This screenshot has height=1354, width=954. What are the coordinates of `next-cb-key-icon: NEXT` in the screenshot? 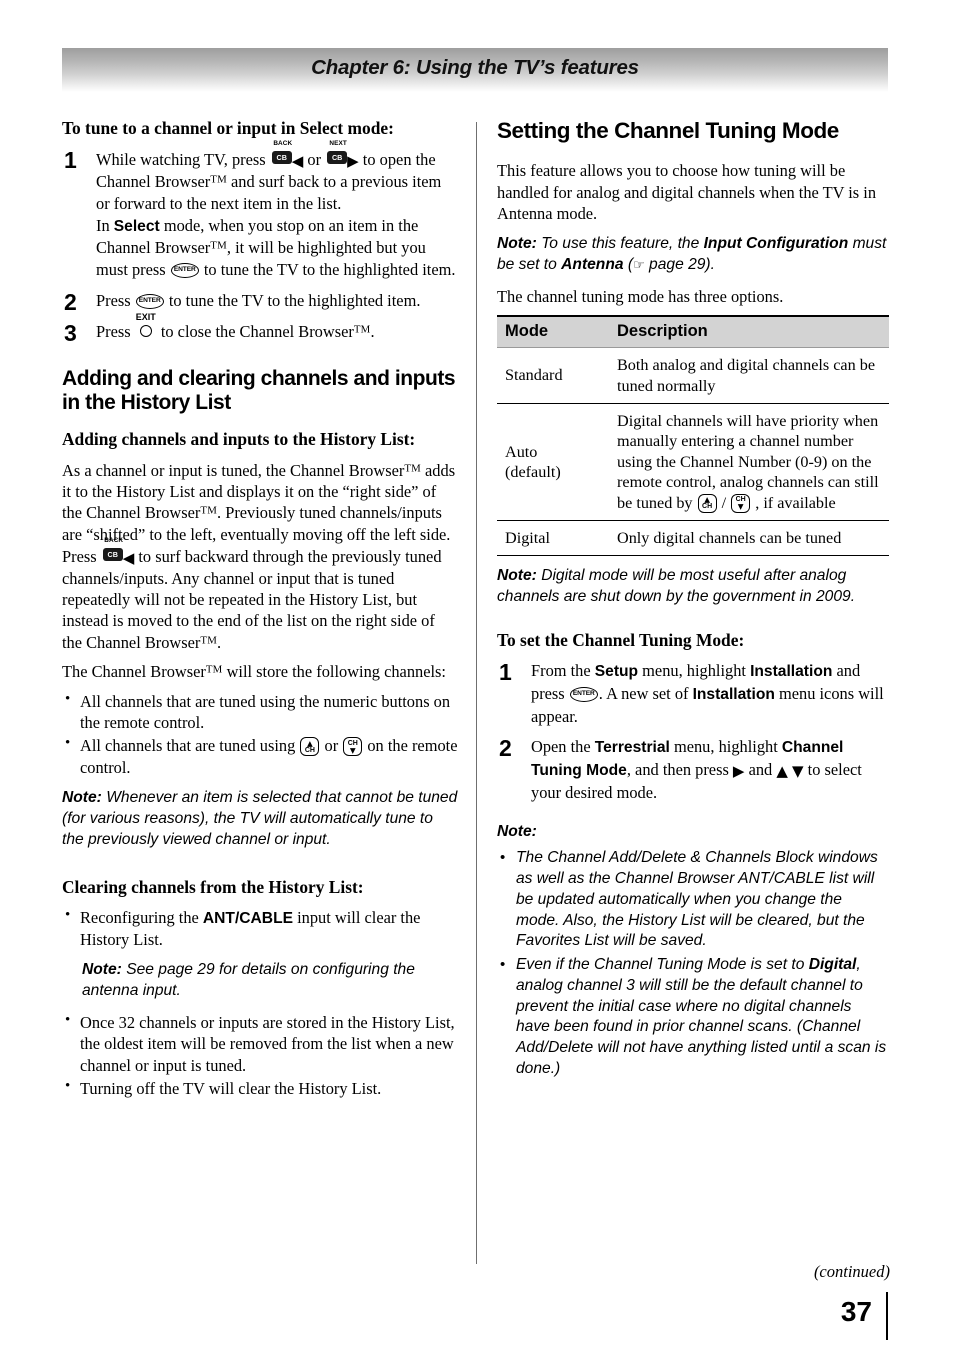 It's located at (337, 154).